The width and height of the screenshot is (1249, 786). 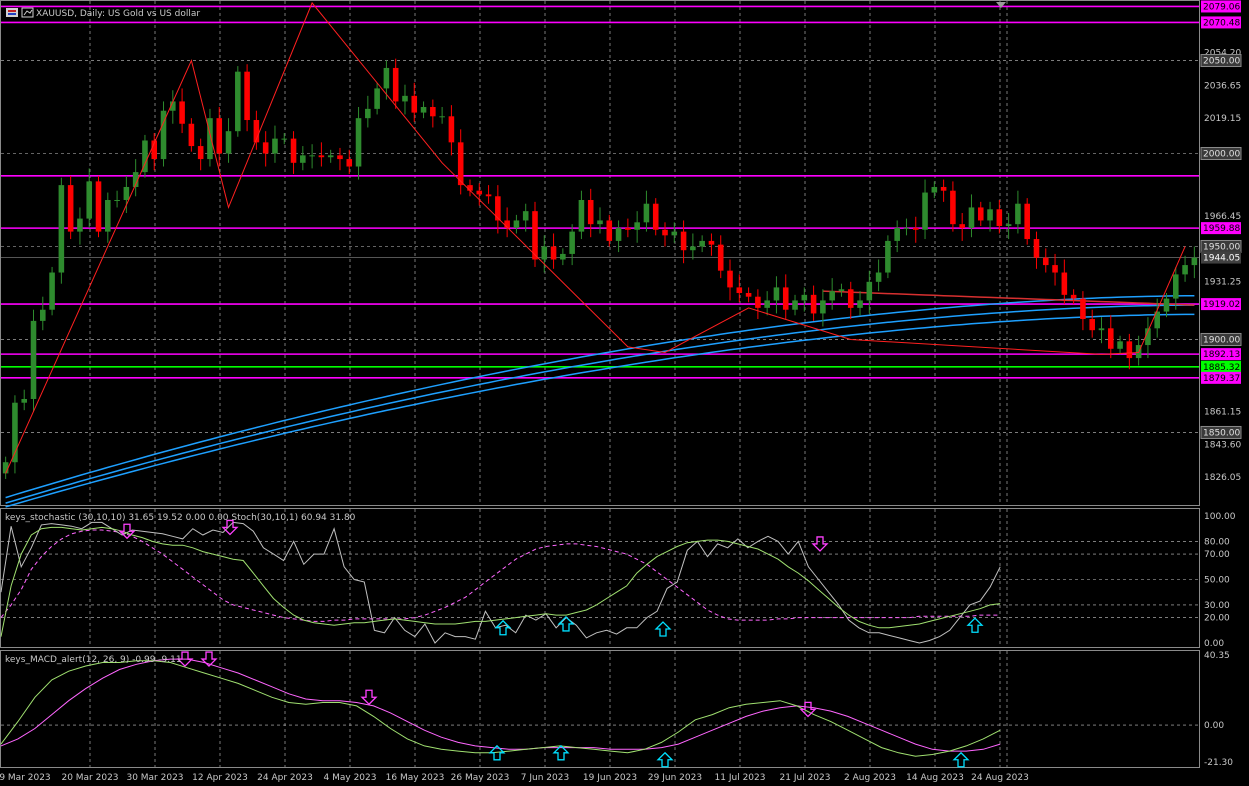 I want to click on x-tick-label: 16 May 2023, so click(x=415, y=778).